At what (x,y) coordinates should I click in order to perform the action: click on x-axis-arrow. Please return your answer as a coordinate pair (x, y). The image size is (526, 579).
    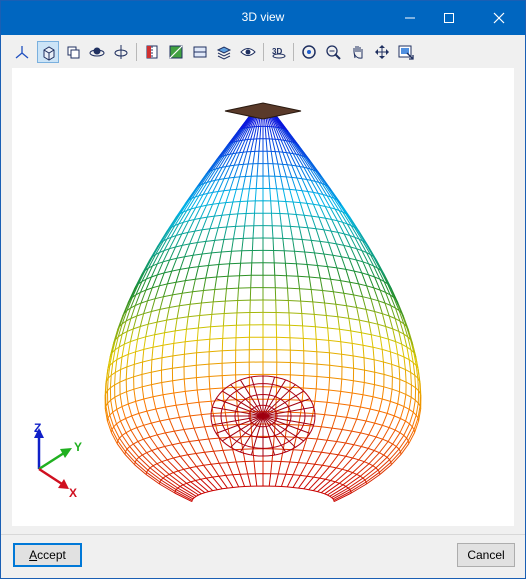
    Looking at the image, I should click on (63, 484).